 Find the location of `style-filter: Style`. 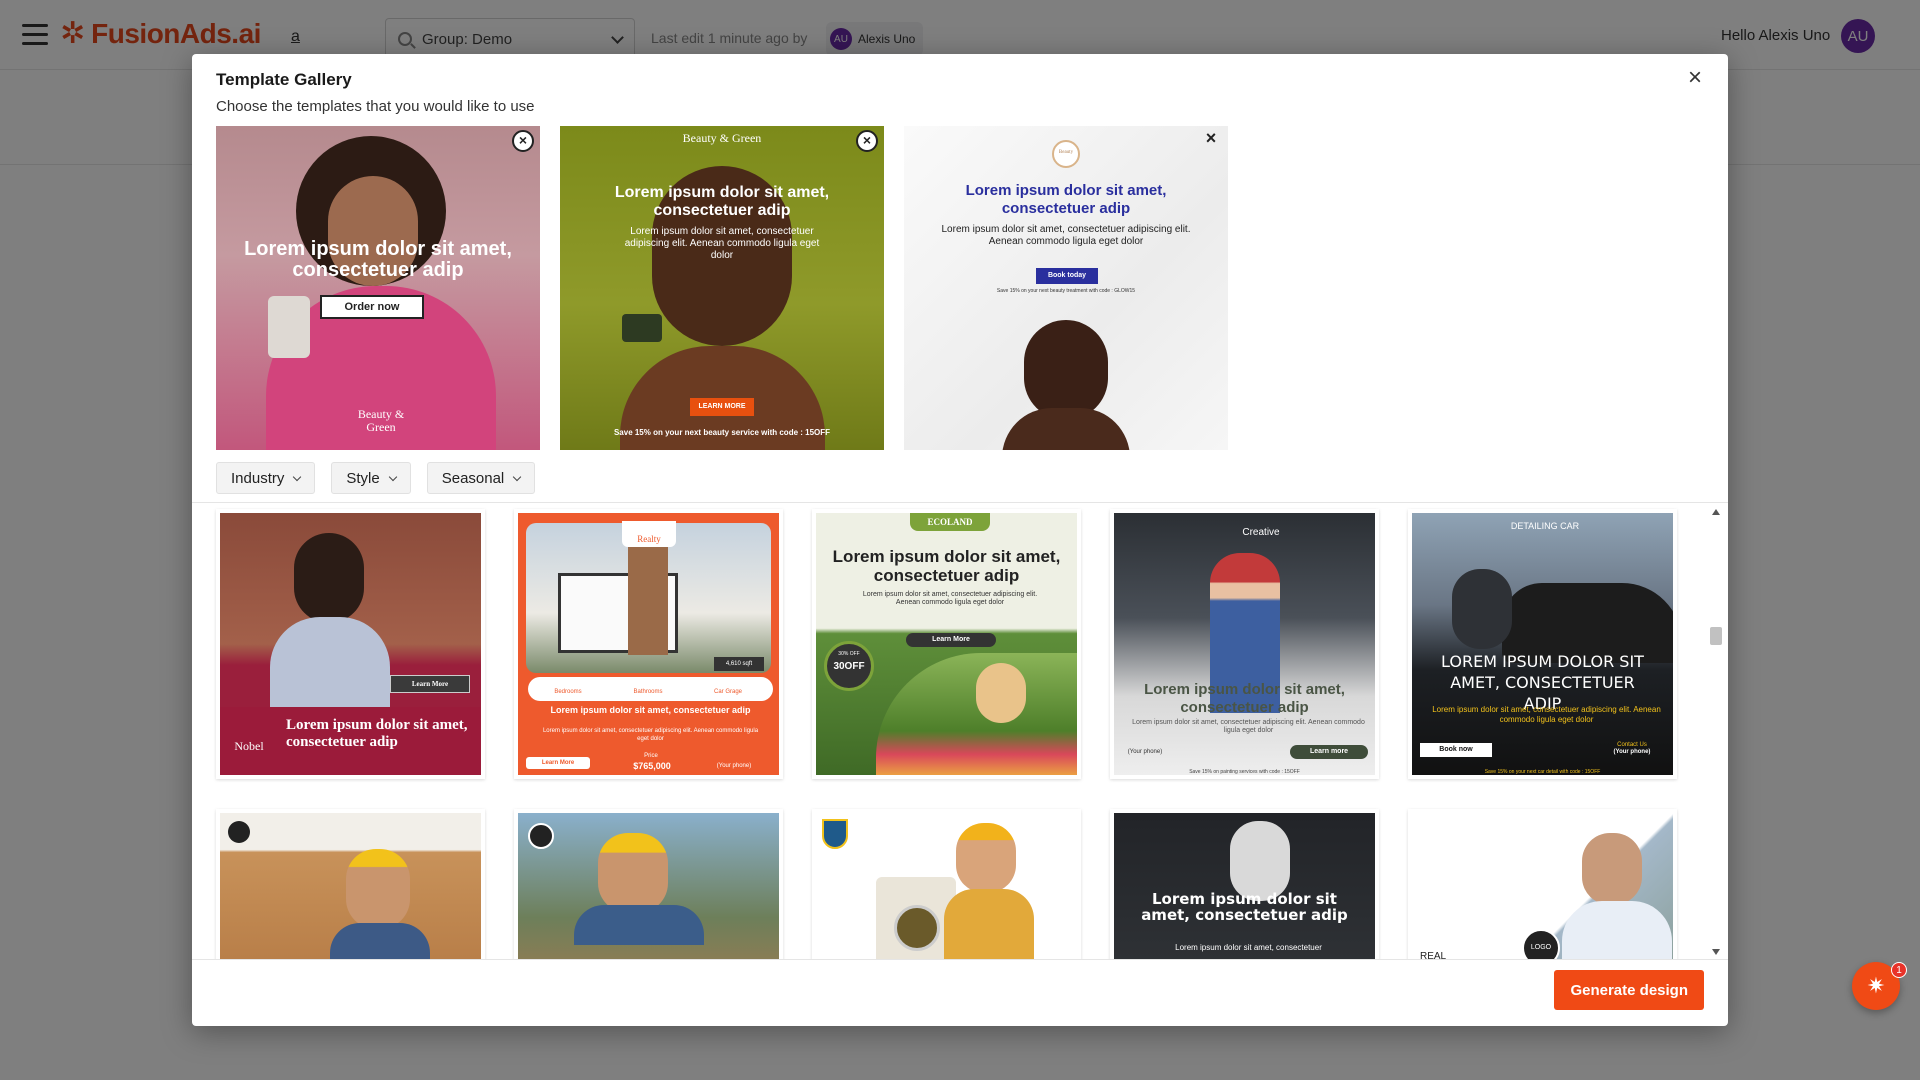

style-filter: Style is located at coordinates (371, 478).